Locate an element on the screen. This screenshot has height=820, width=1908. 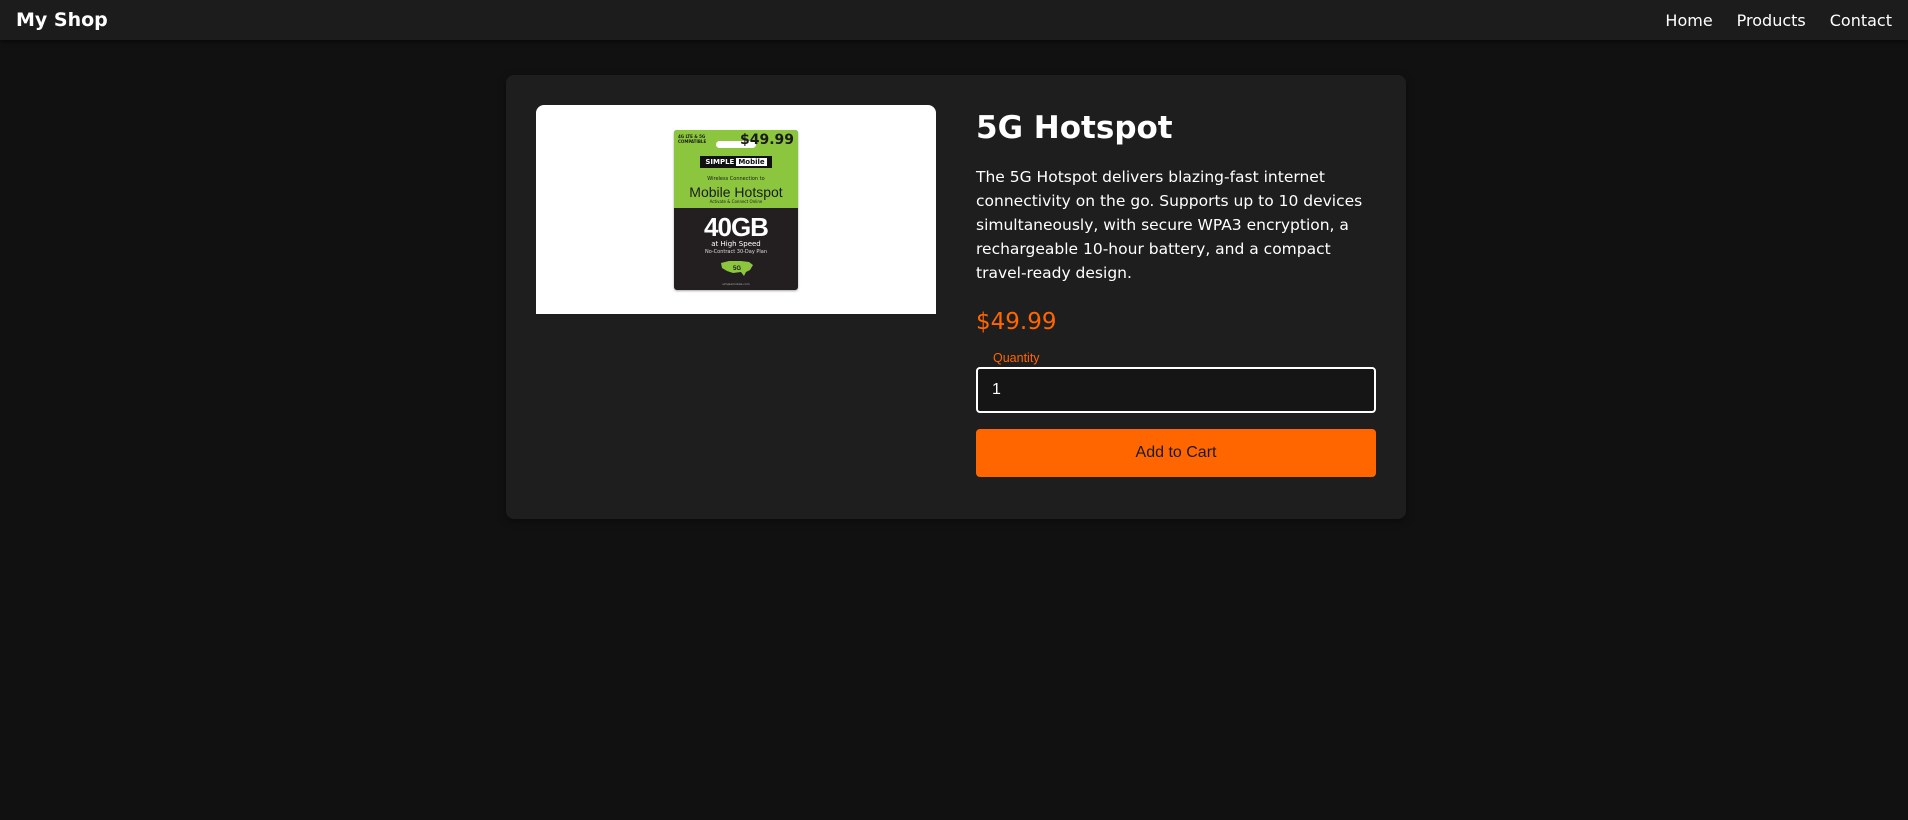
package-plan-text: No-Contract 30-Day Plan is located at coordinates (736, 251).